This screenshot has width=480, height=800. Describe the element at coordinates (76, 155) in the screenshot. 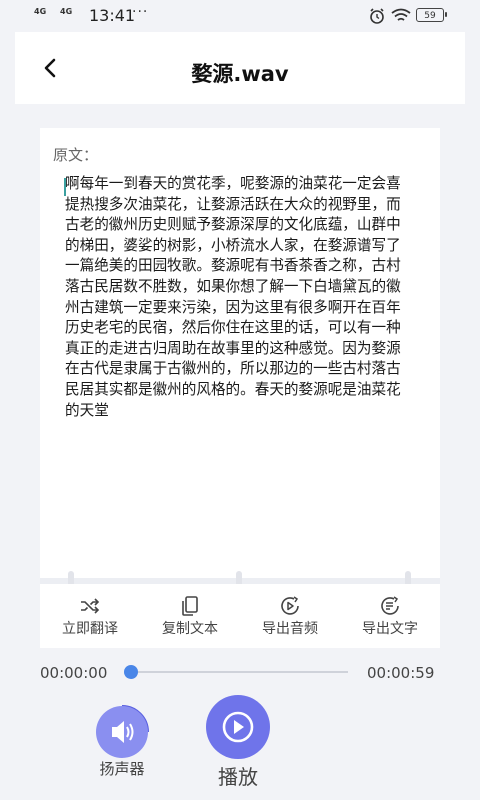

I see `transcript-label: 原文：` at that location.